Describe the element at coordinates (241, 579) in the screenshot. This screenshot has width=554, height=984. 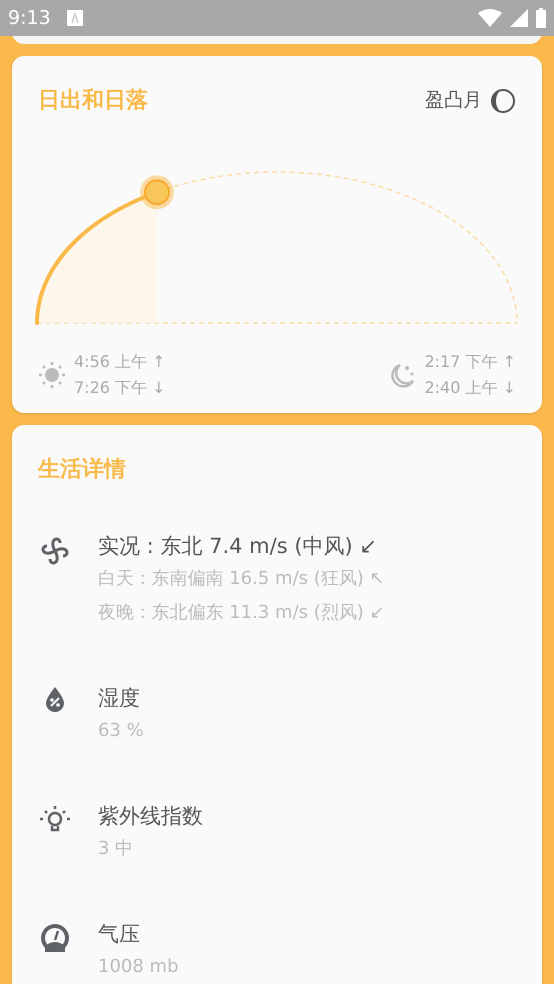
I see `detail-value: 白天 : 东南偏南 16.5 m/s (狂风) ↖` at that location.